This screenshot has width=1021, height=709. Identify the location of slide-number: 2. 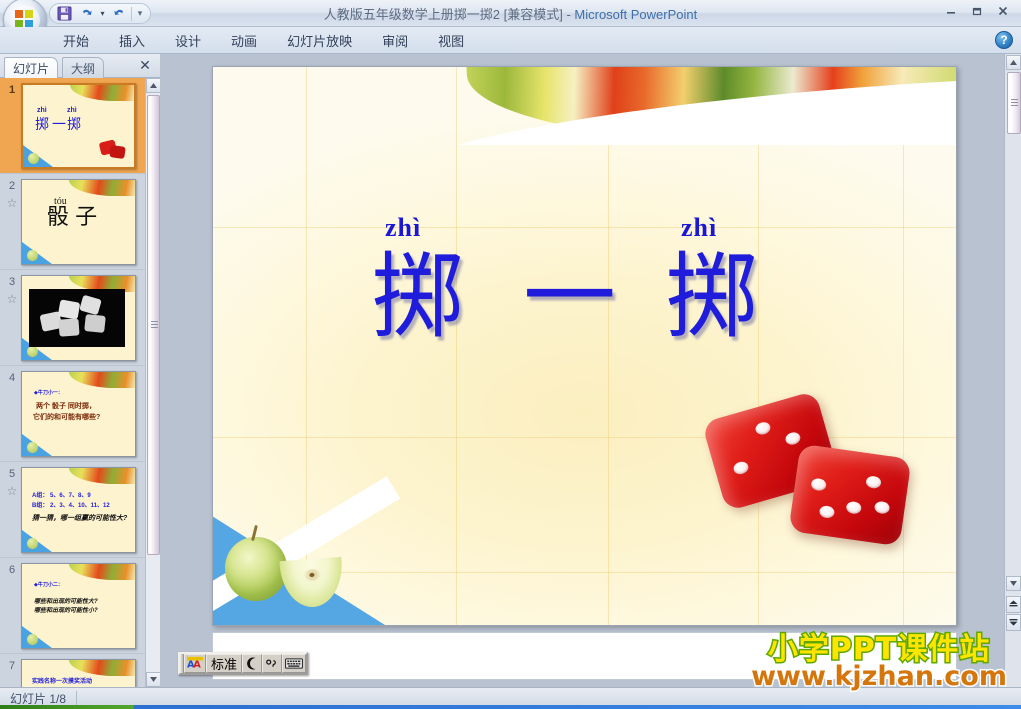
(12, 186).